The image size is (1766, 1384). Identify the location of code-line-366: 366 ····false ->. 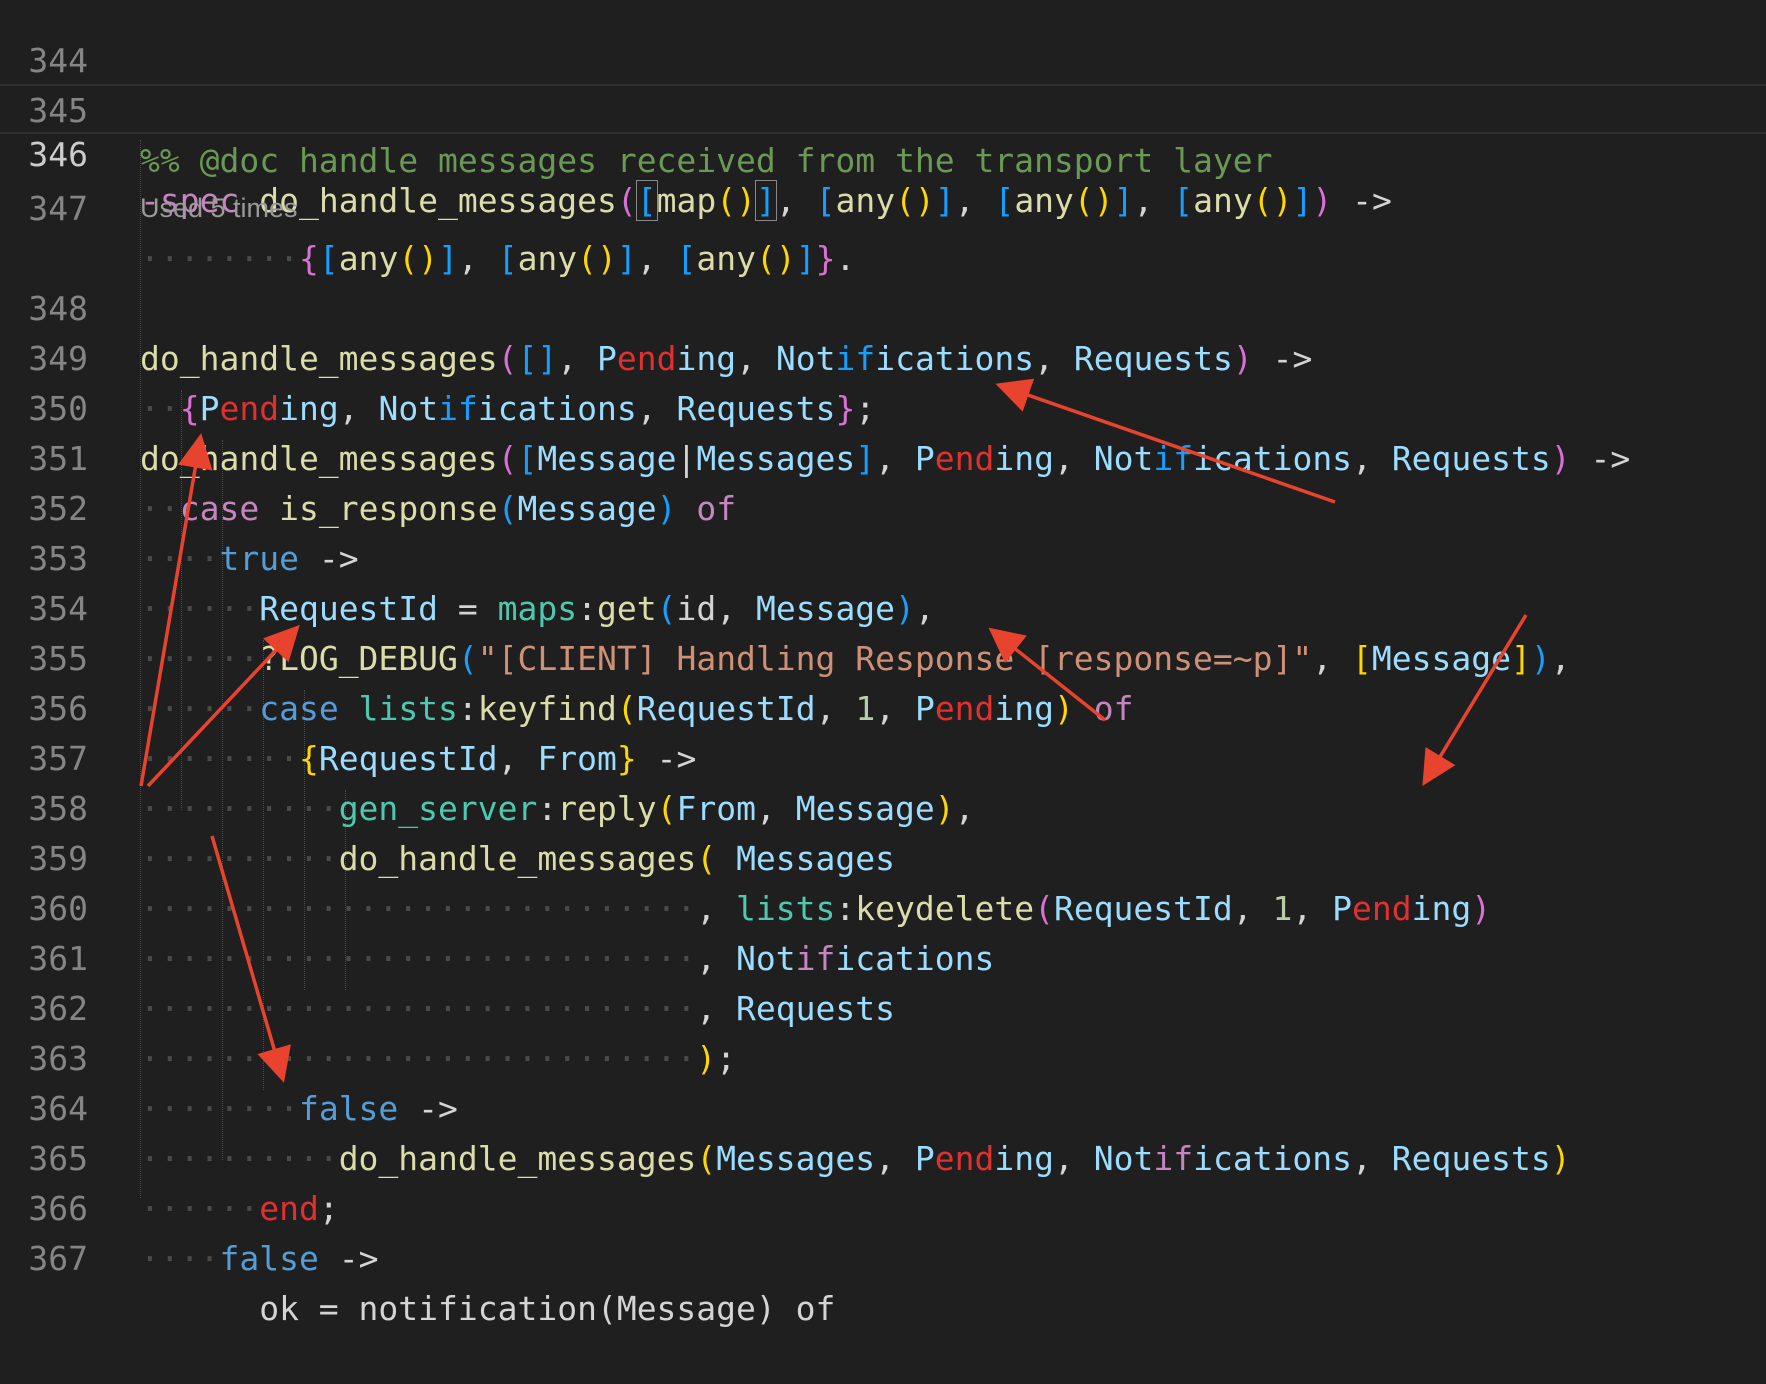
(883, 1206).